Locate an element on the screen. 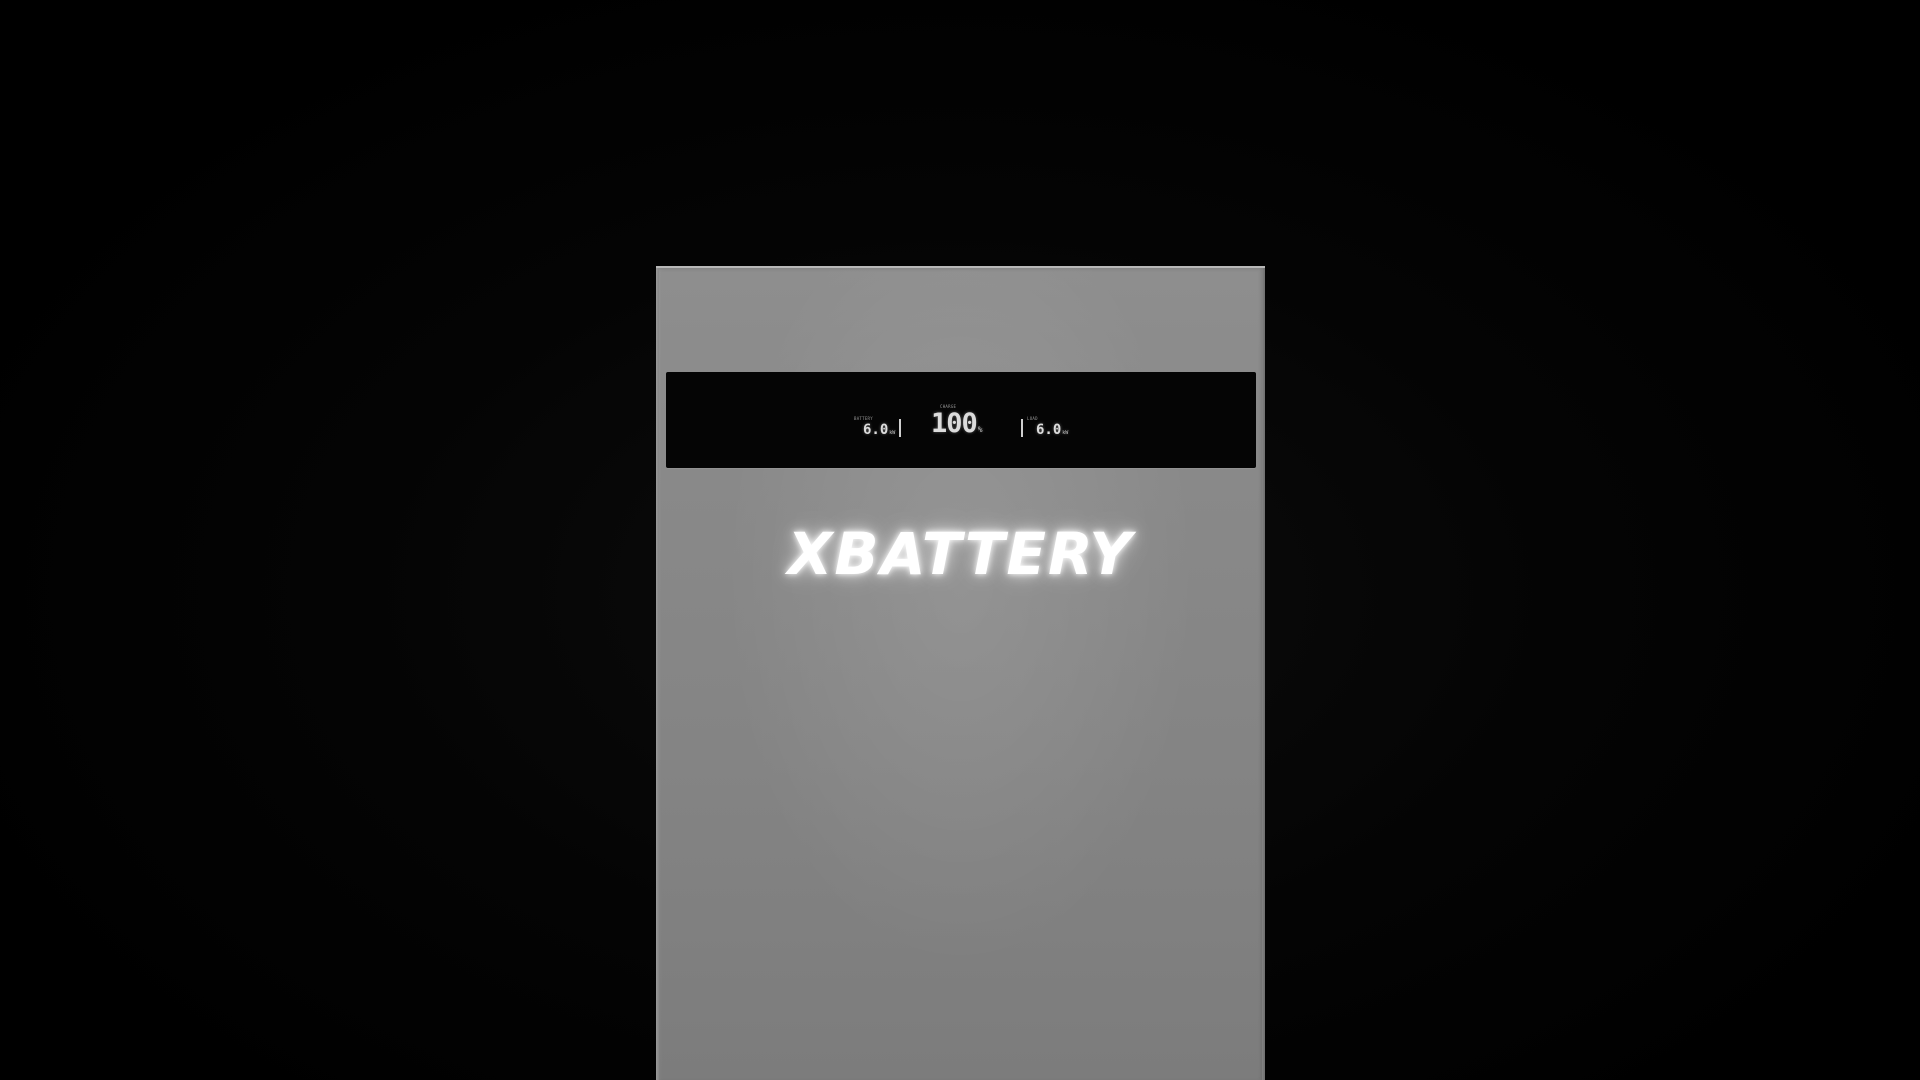 This screenshot has height=1080, width=1920. divider-bar-left is located at coordinates (900, 428).